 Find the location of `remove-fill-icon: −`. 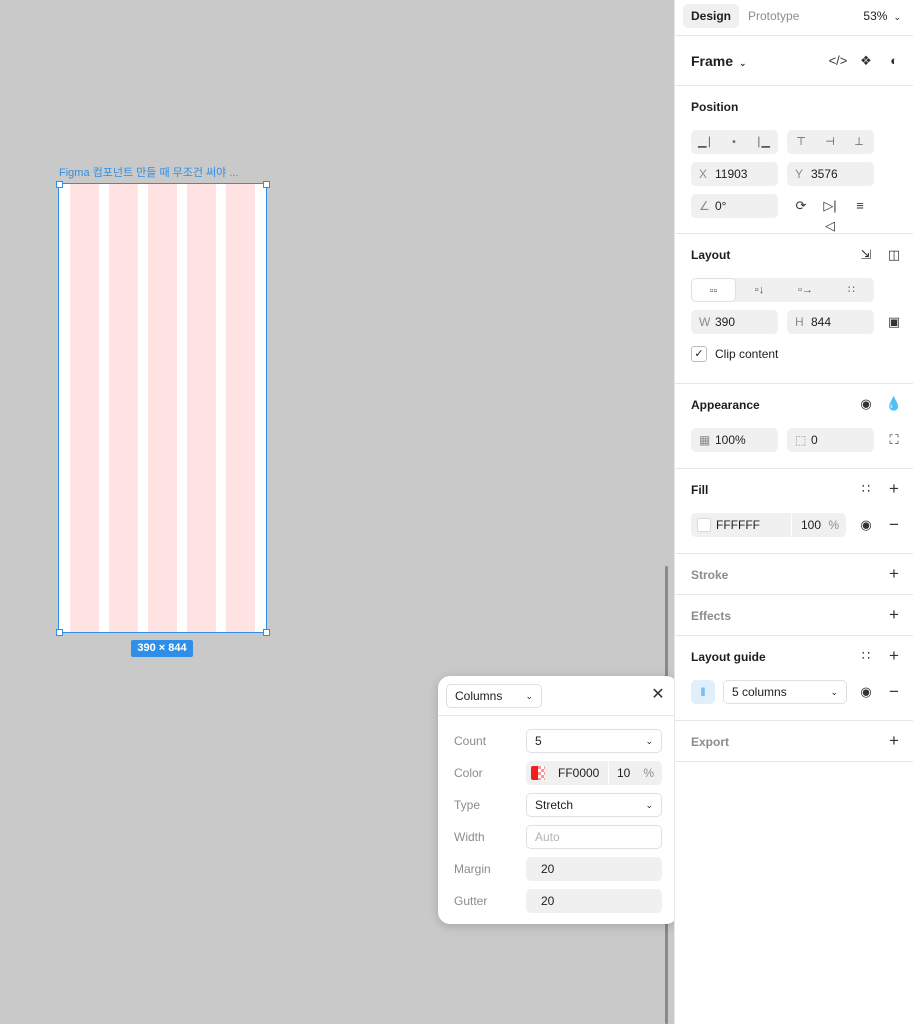

remove-fill-icon: − is located at coordinates (894, 525).